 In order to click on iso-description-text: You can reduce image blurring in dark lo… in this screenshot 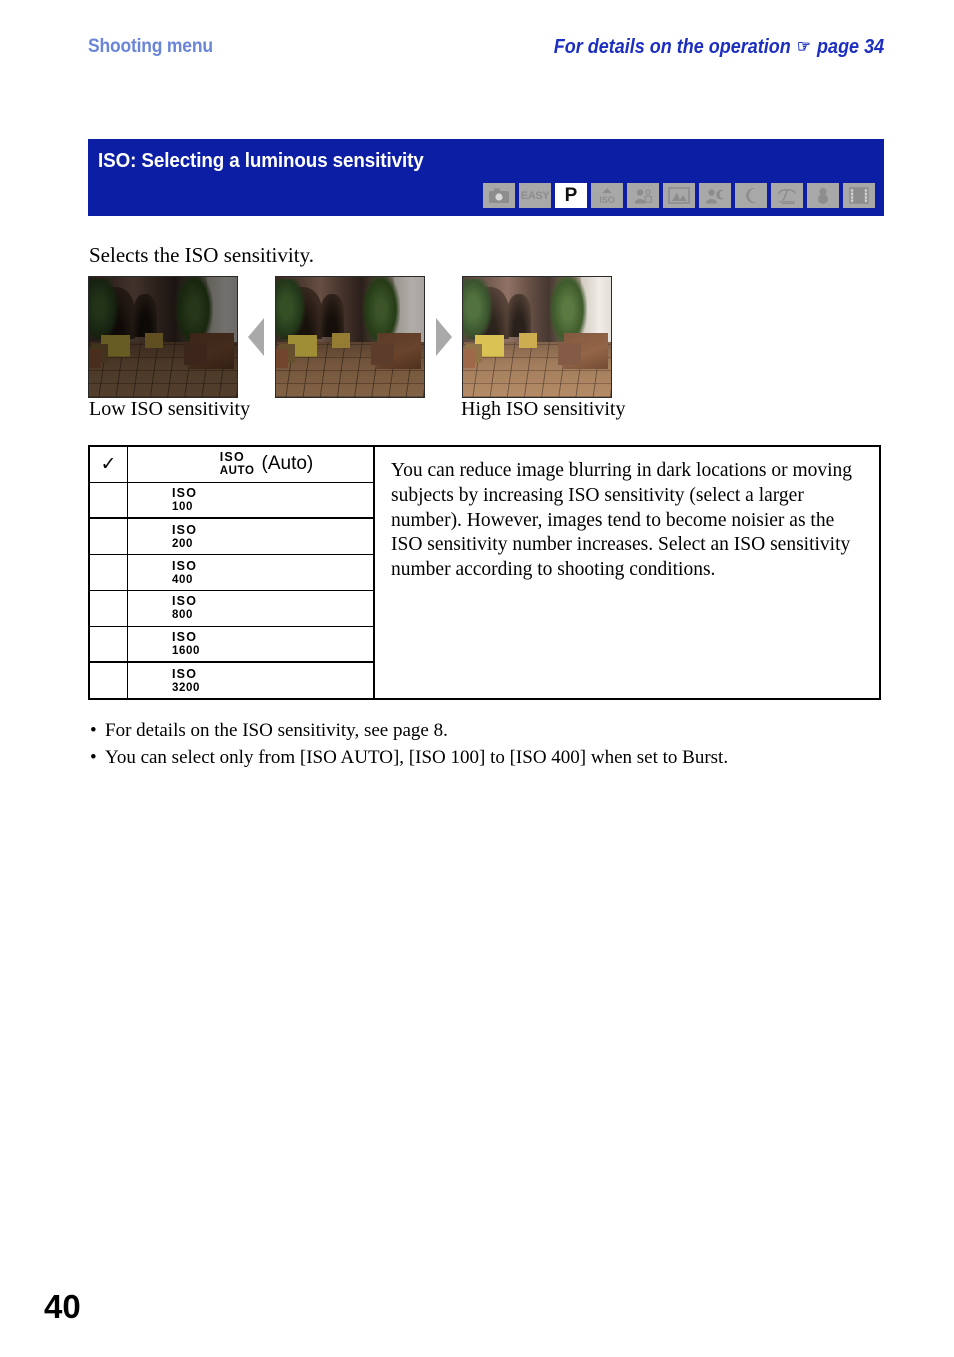, I will do `click(622, 520)`.